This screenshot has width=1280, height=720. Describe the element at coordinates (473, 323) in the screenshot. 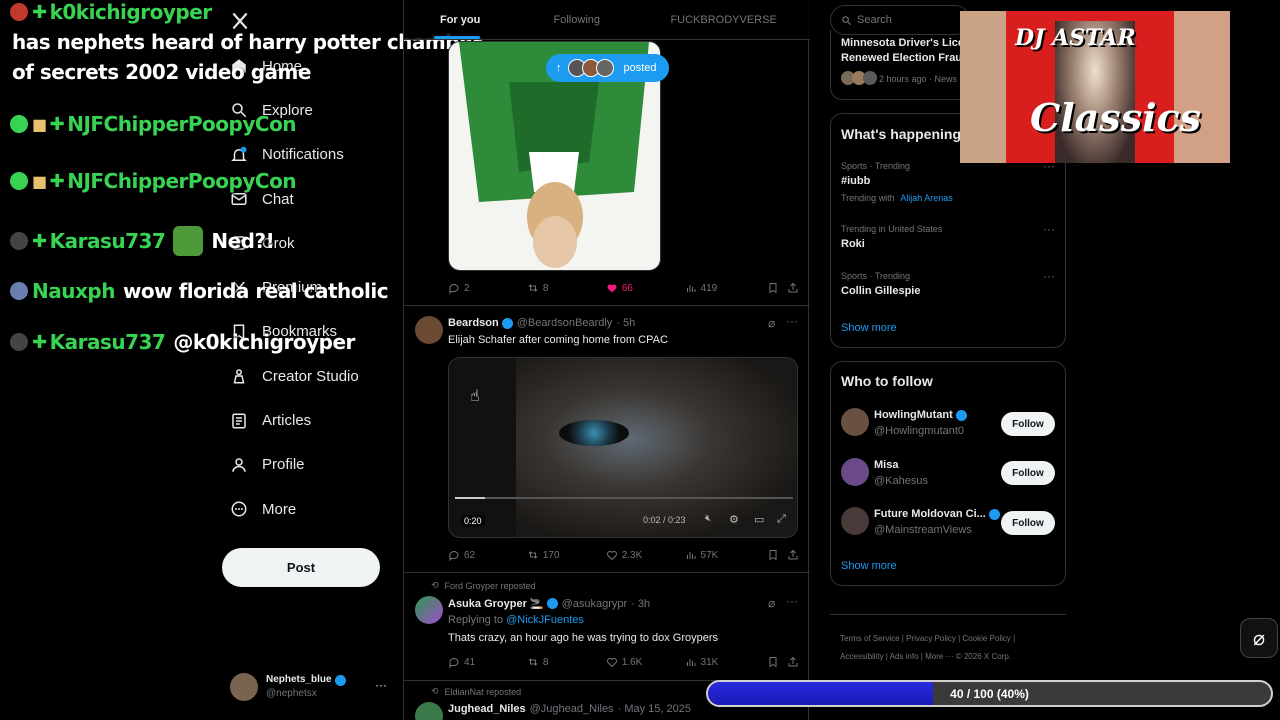

I see `author-name: Beardson` at that location.